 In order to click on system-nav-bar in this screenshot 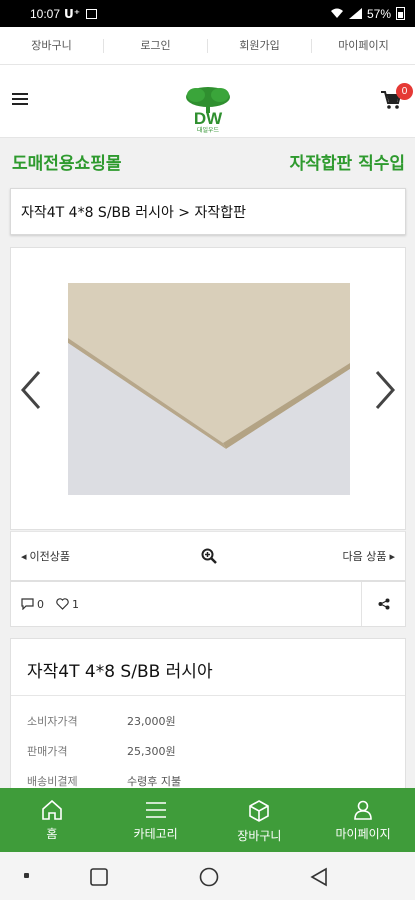, I will do `click(207, 876)`.